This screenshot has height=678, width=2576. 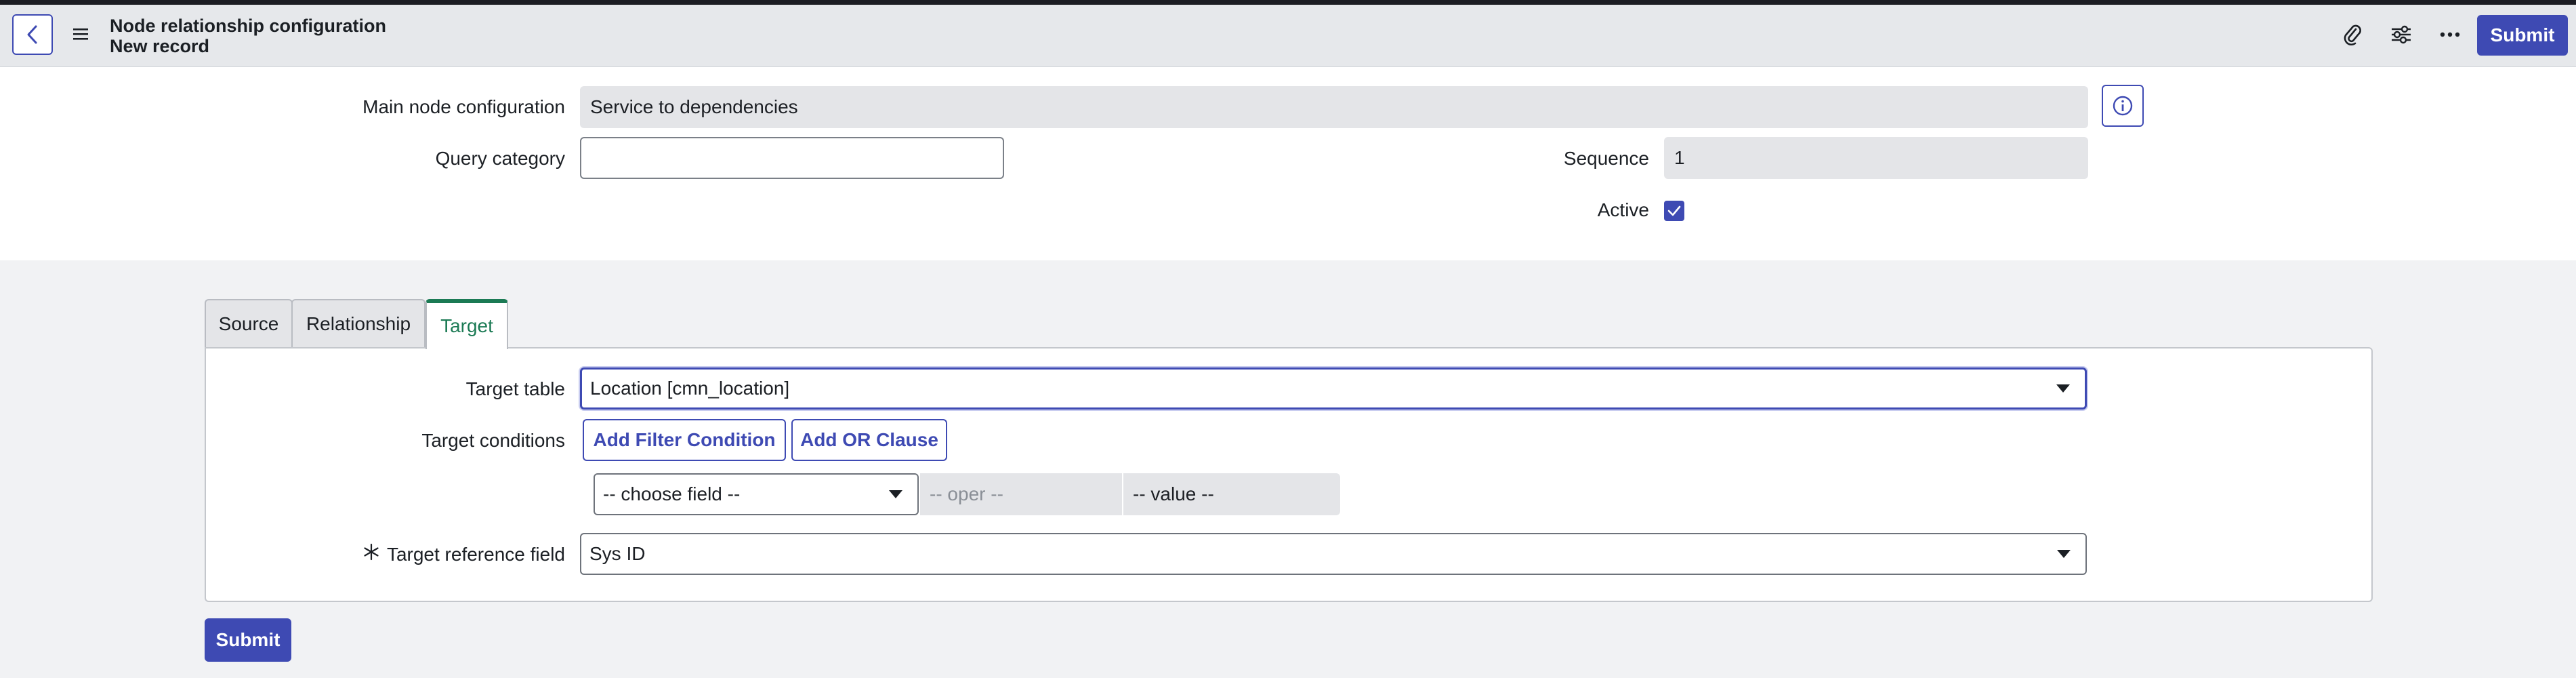 I want to click on operator-value: -- oper --, so click(x=966, y=493).